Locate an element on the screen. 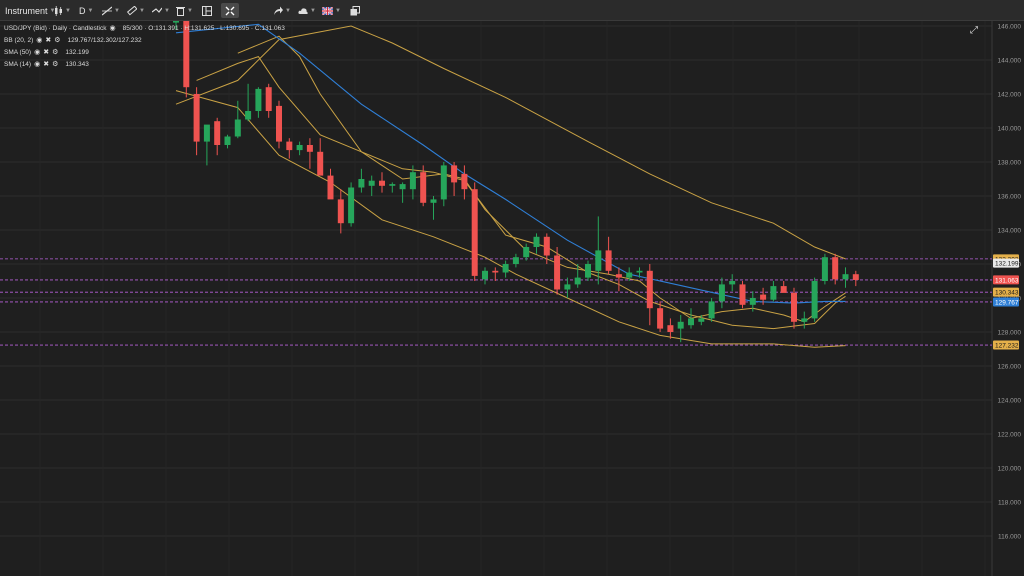  compare-menu: ▼ is located at coordinates (161, 10).